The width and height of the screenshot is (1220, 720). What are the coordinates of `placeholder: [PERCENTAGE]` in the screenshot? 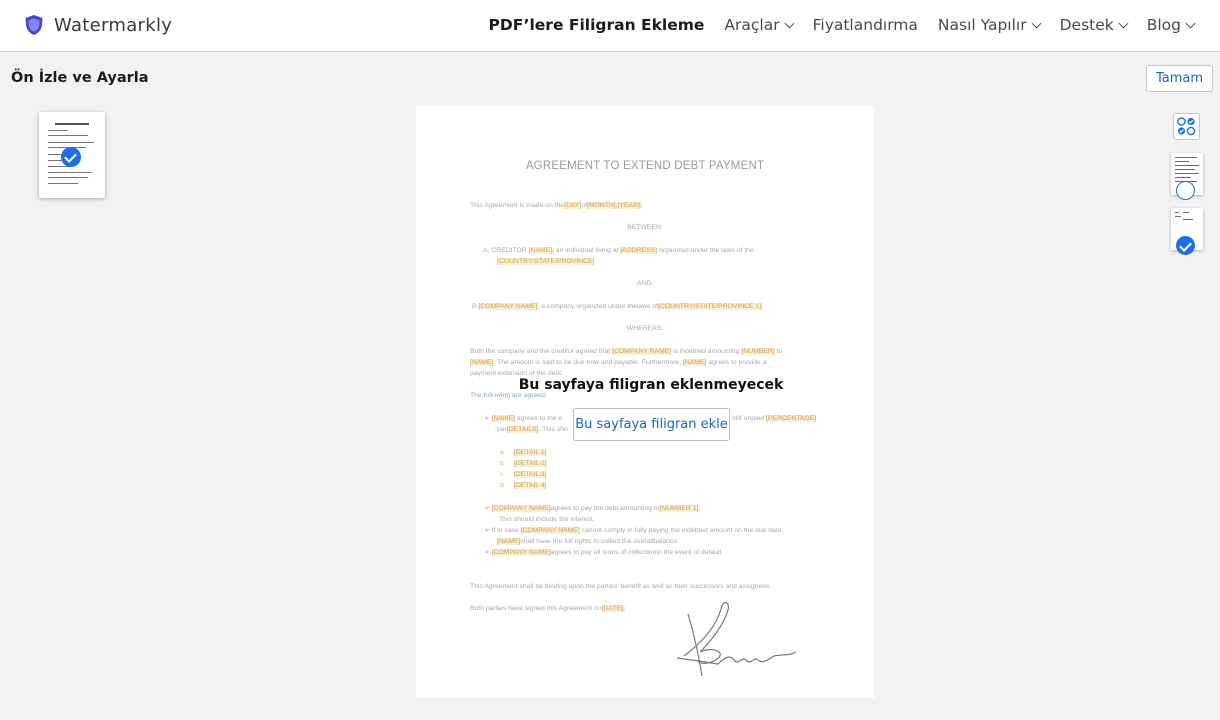 It's located at (791, 418).